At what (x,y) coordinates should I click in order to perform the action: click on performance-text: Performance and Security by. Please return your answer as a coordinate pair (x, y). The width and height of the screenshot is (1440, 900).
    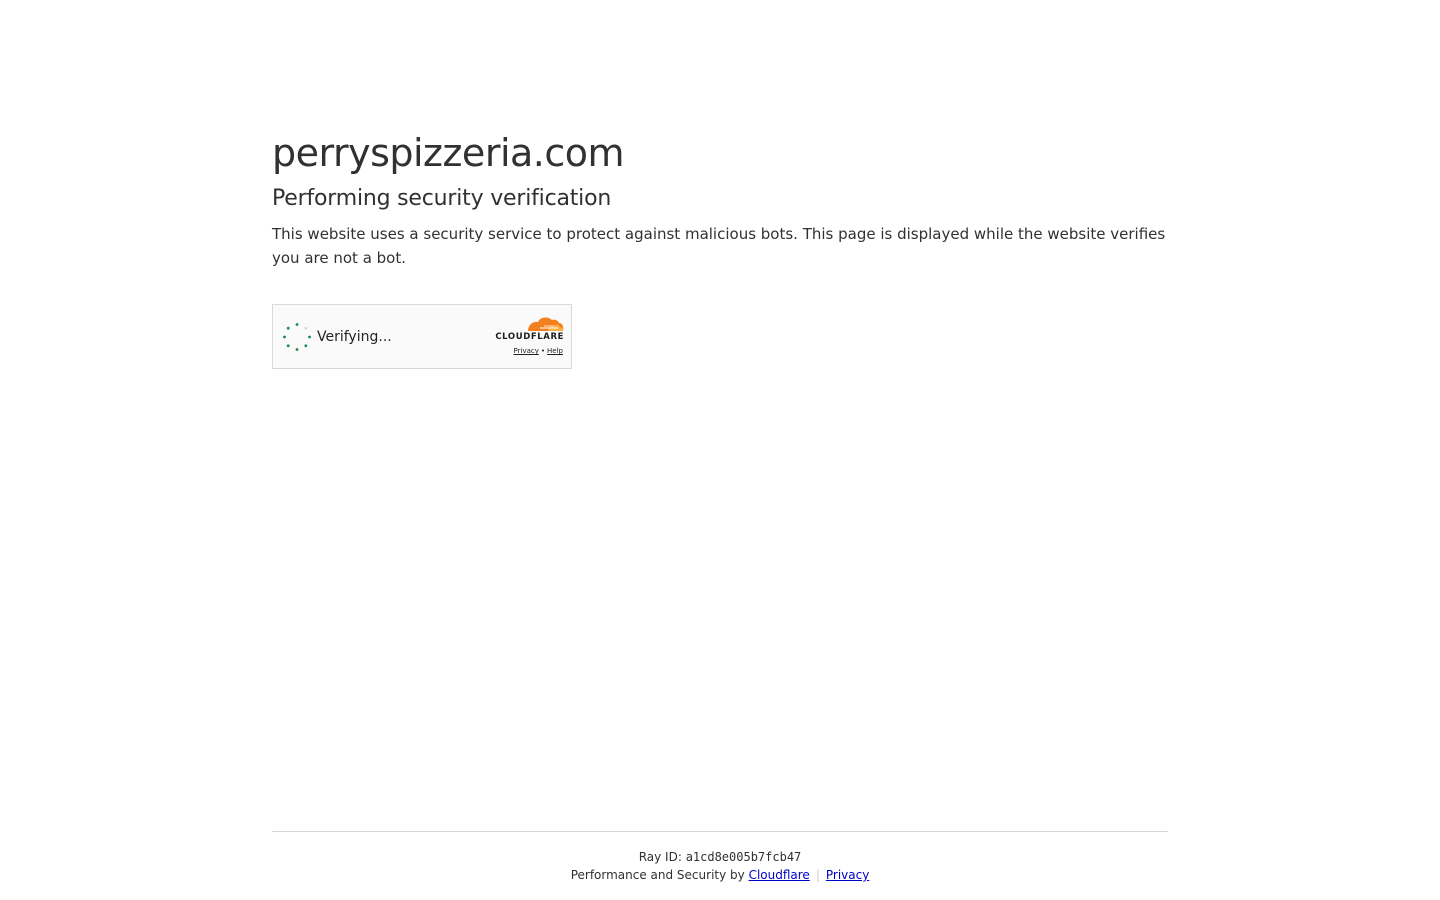
    Looking at the image, I should click on (659, 875).